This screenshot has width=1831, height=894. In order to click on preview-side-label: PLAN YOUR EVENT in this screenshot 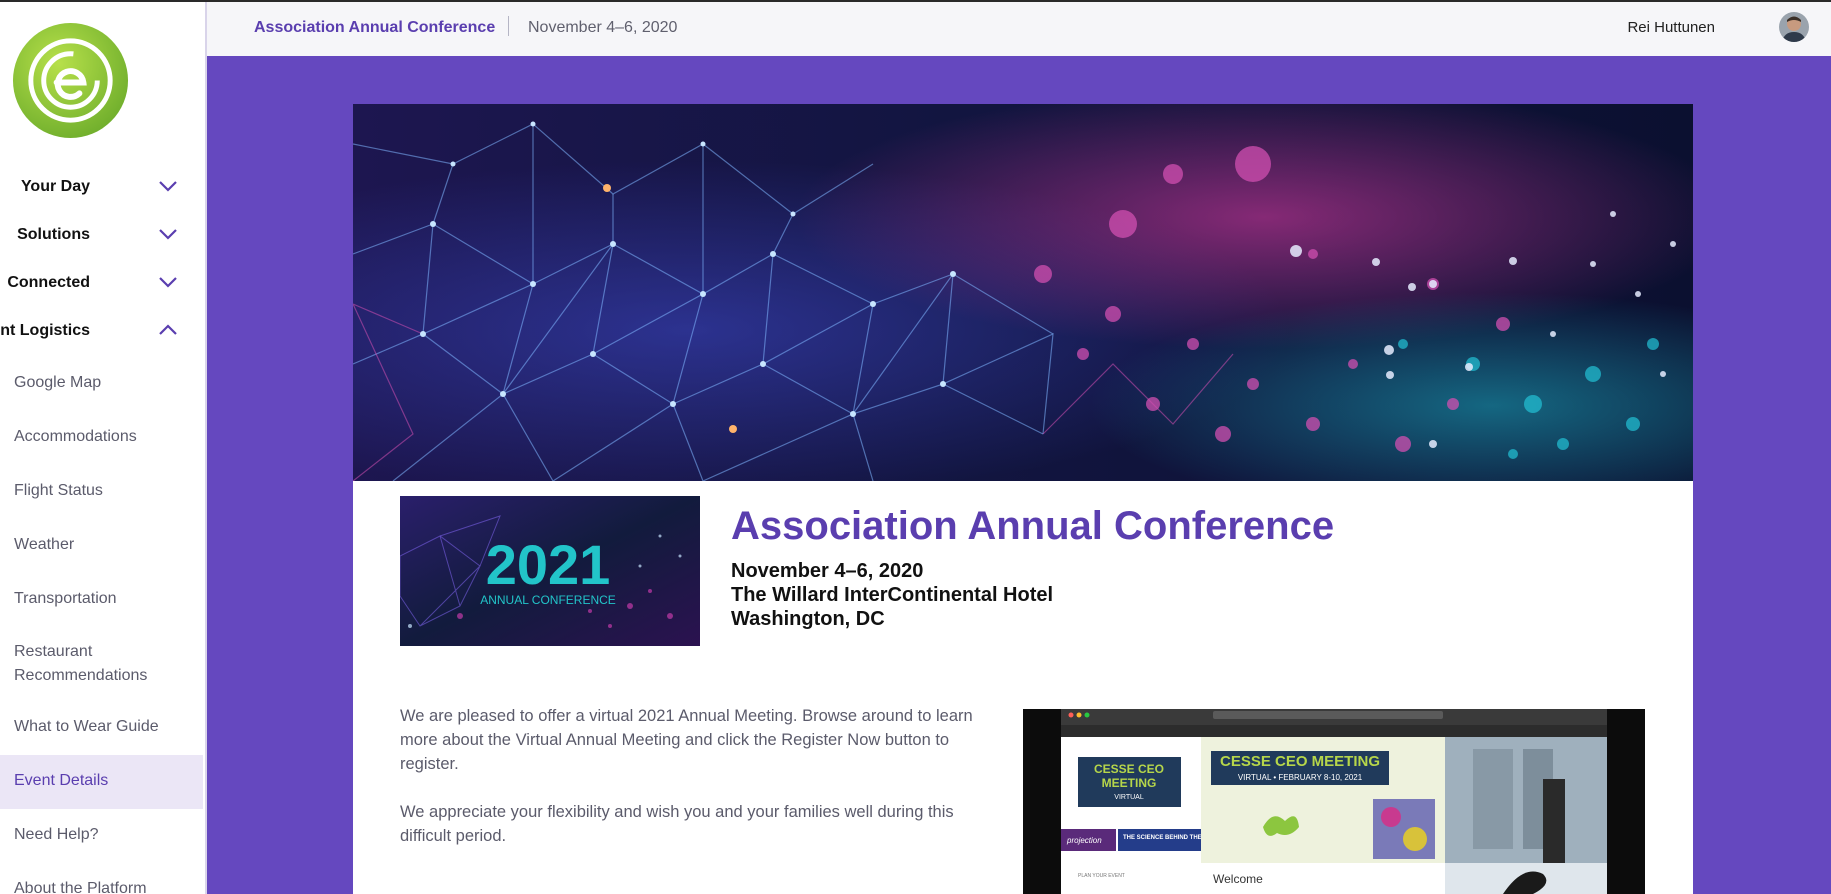, I will do `click(1101, 876)`.